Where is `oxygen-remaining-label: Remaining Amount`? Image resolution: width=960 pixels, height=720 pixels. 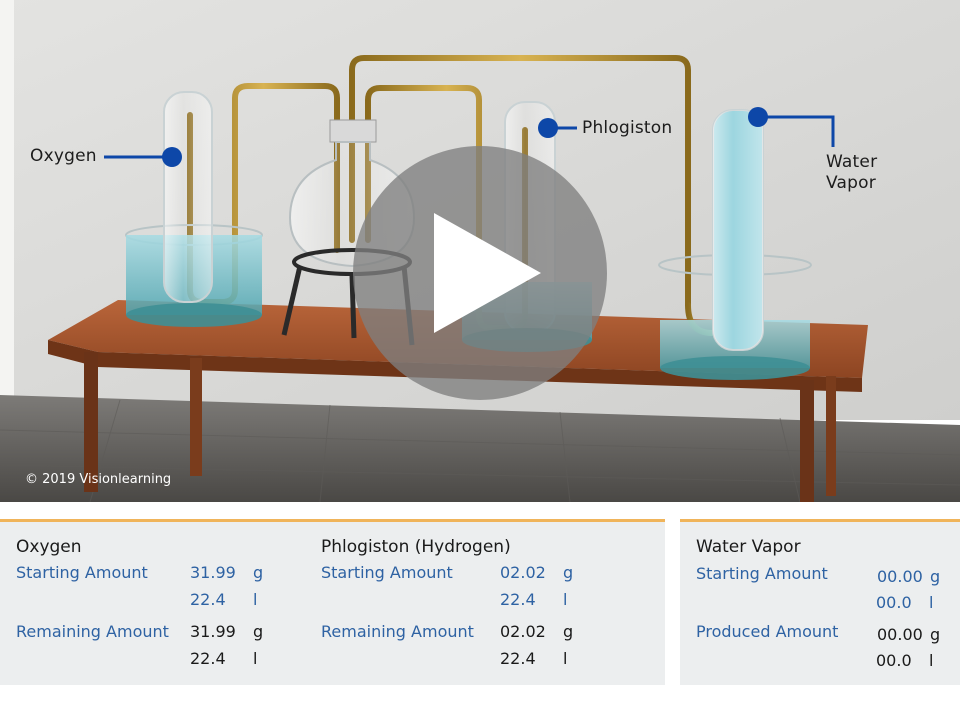
oxygen-remaining-label: Remaining Amount is located at coordinates (92, 631).